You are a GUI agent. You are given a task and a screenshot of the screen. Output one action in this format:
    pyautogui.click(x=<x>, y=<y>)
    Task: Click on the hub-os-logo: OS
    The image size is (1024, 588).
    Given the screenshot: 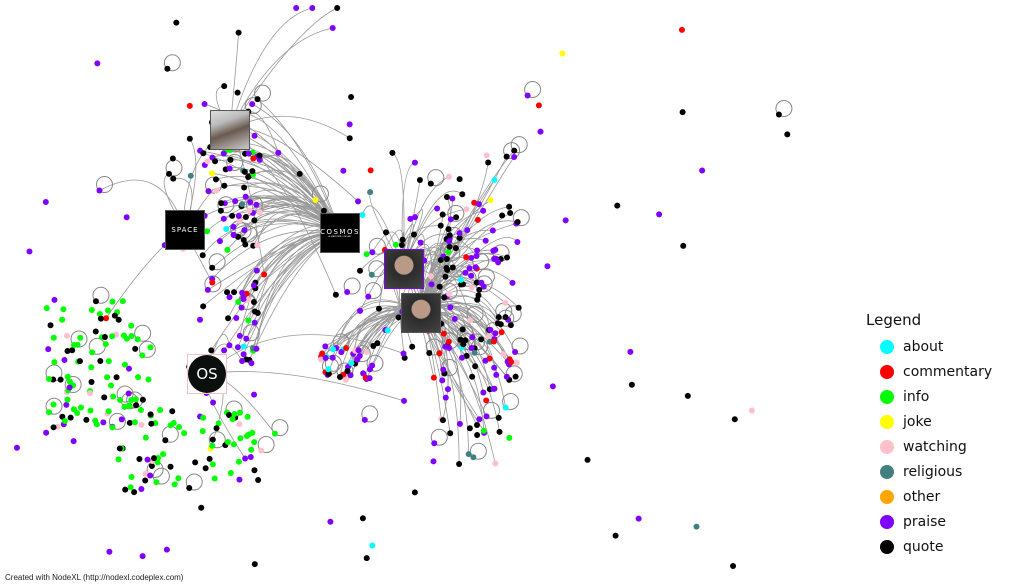 What is the action you would take?
    pyautogui.click(x=207, y=374)
    